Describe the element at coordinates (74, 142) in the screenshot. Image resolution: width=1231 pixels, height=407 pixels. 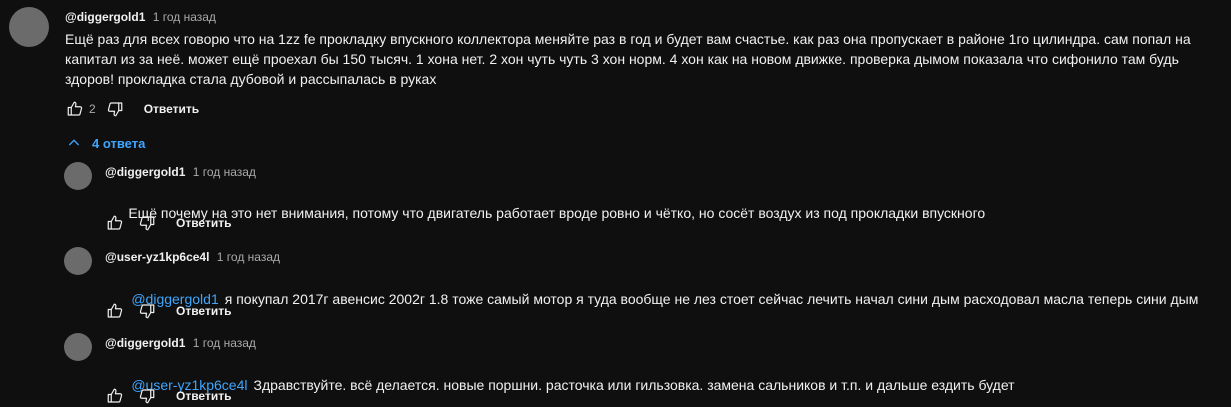
I see `chevron-up-icon` at that location.